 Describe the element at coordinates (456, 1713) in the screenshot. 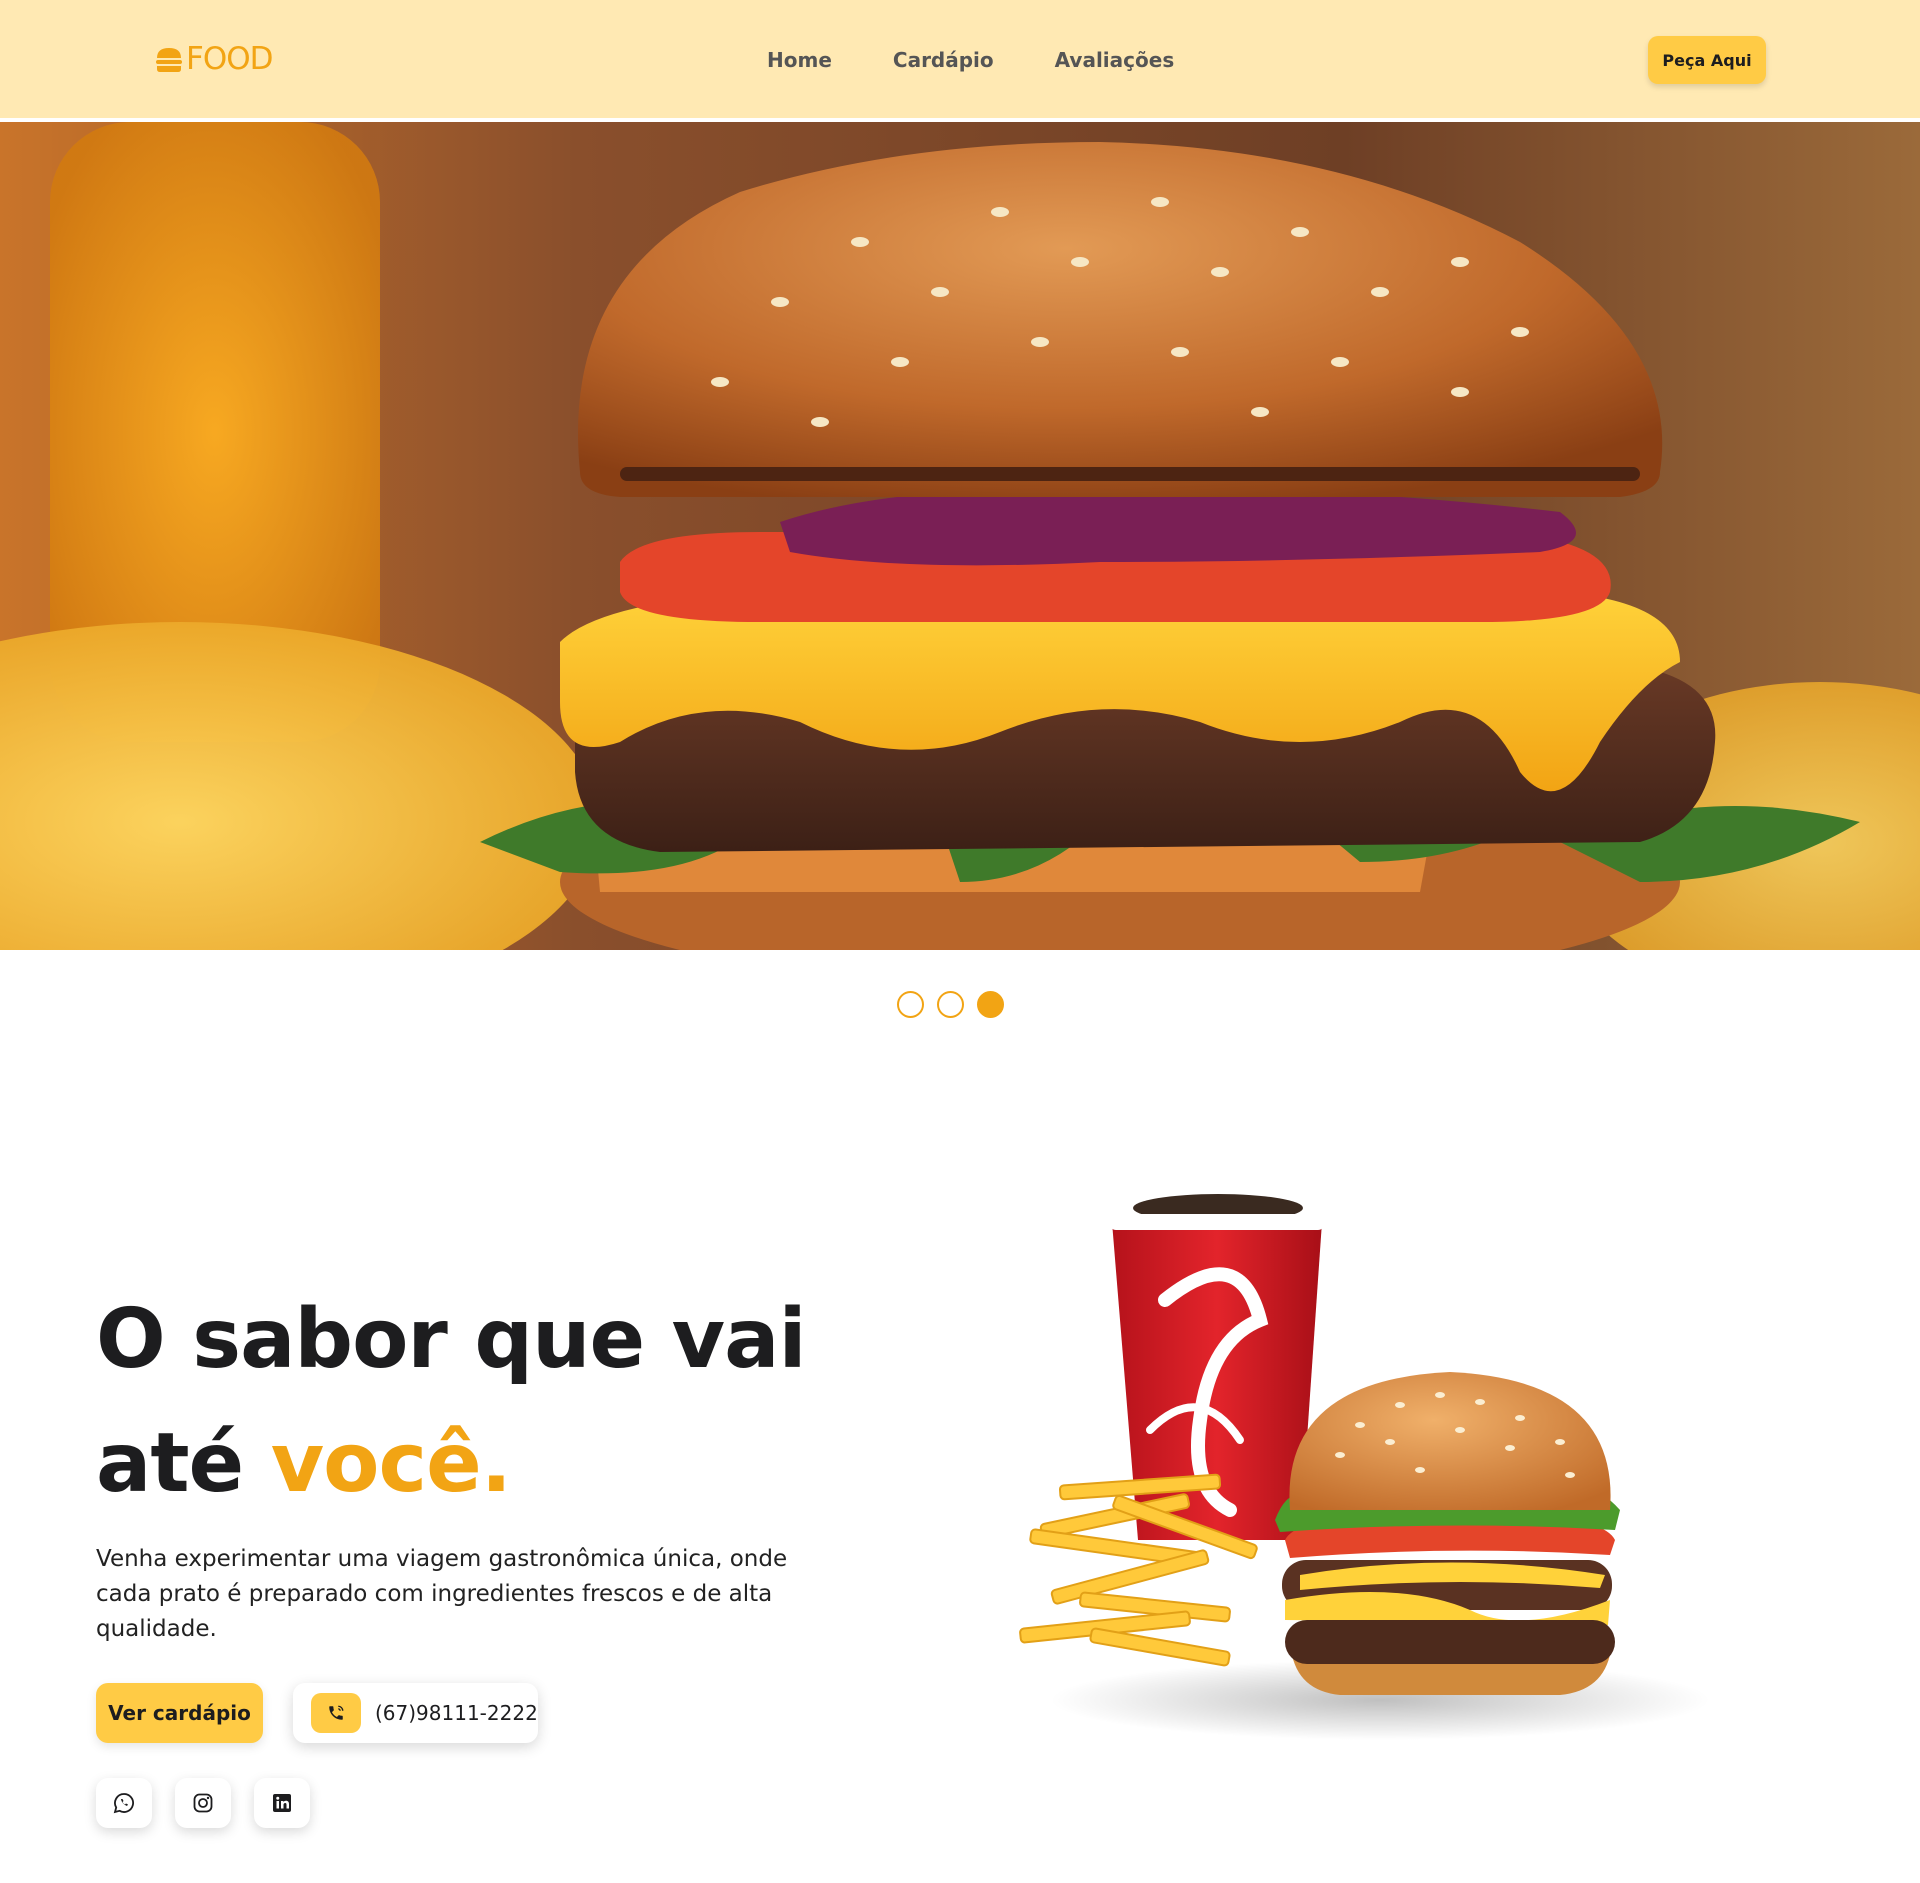

I see `phone-number: (67)98111-2222` at that location.